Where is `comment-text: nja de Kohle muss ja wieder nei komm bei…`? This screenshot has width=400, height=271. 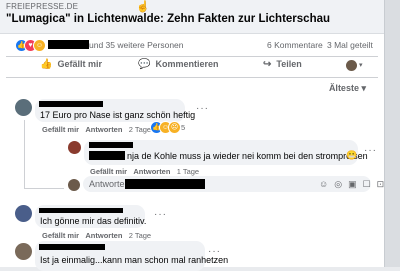 comment-text: nja de Kohle muss ja wieder nei komm bei… is located at coordinates (247, 156).